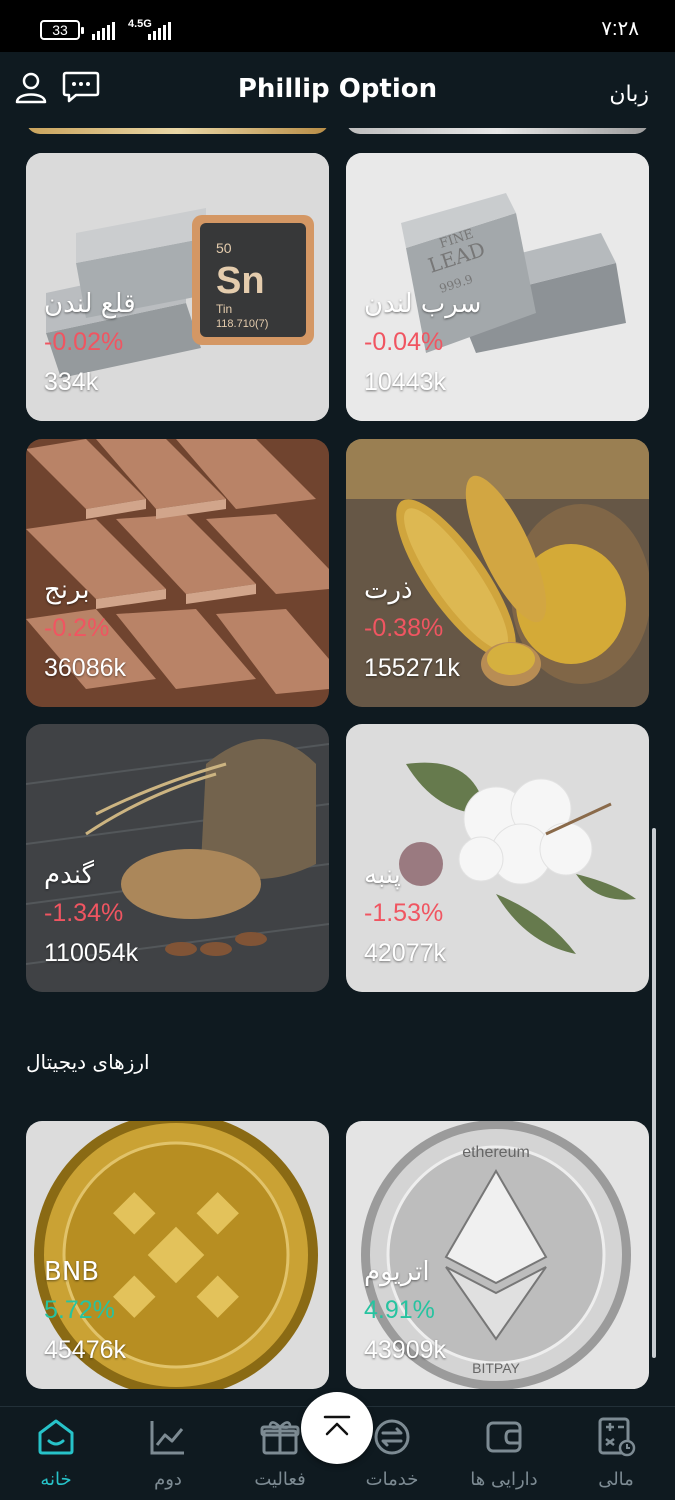 The image size is (675, 1500). What do you see at coordinates (382, 875) in the screenshot?
I see `card-name: پنبه` at bounding box center [382, 875].